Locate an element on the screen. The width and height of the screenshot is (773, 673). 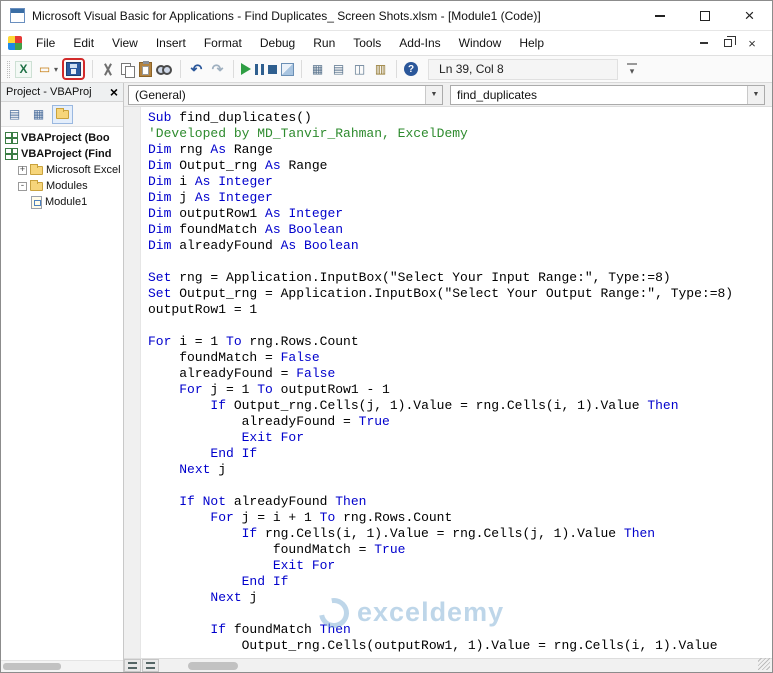
mdi-minimize-button is located at coordinates (704, 43).